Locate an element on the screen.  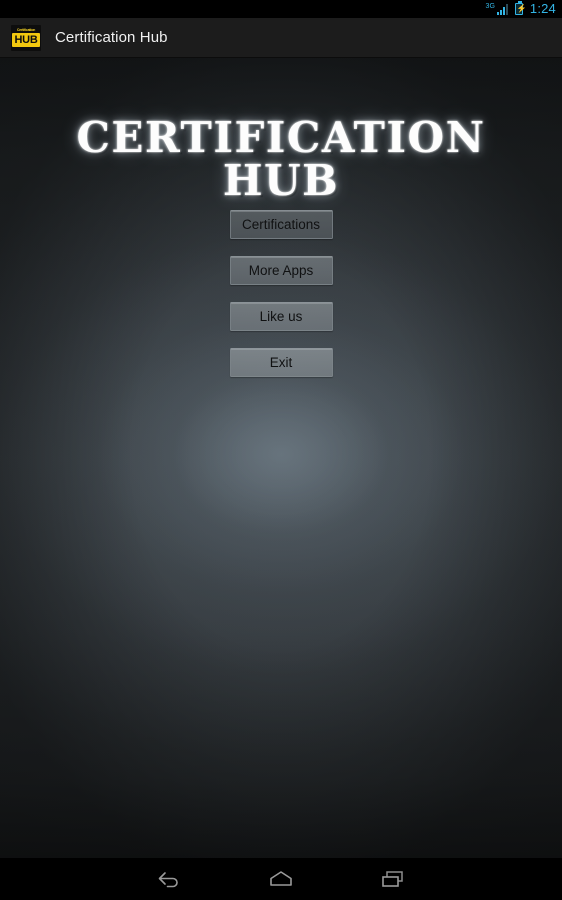
page-title-line-2: HUB is located at coordinates (281, 180).